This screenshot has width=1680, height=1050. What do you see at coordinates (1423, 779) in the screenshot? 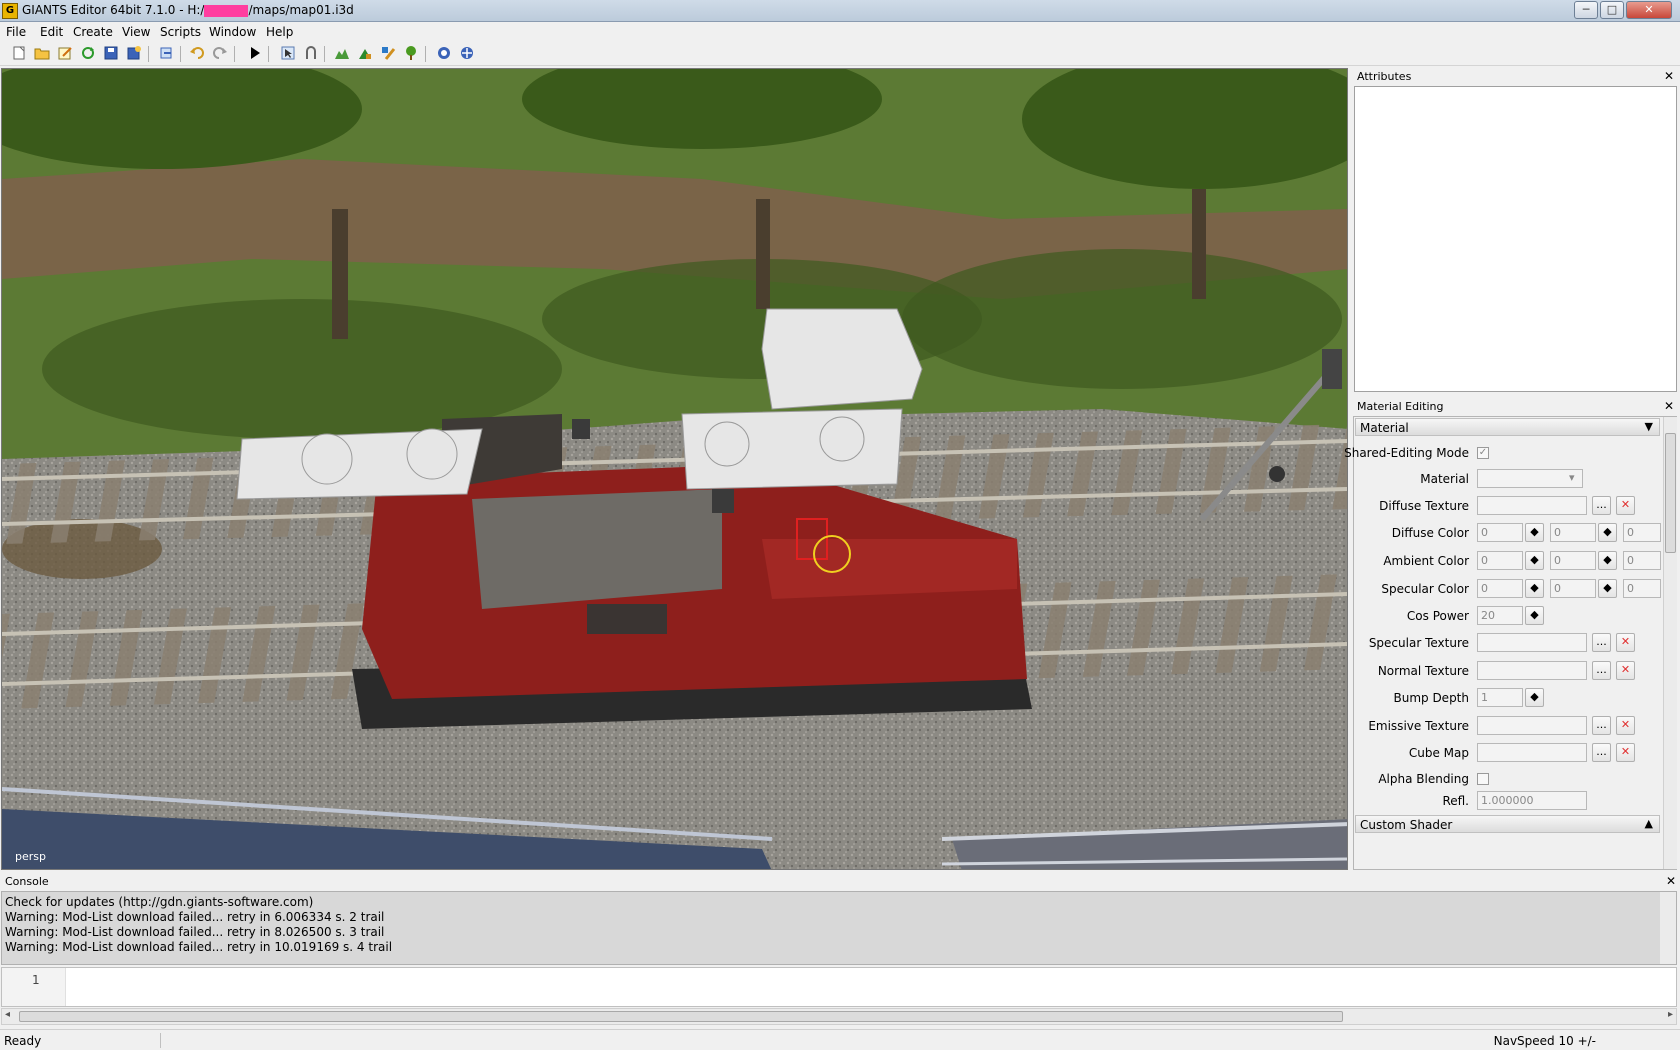
I see `alpha-blending-label: Alpha Blending` at bounding box center [1423, 779].